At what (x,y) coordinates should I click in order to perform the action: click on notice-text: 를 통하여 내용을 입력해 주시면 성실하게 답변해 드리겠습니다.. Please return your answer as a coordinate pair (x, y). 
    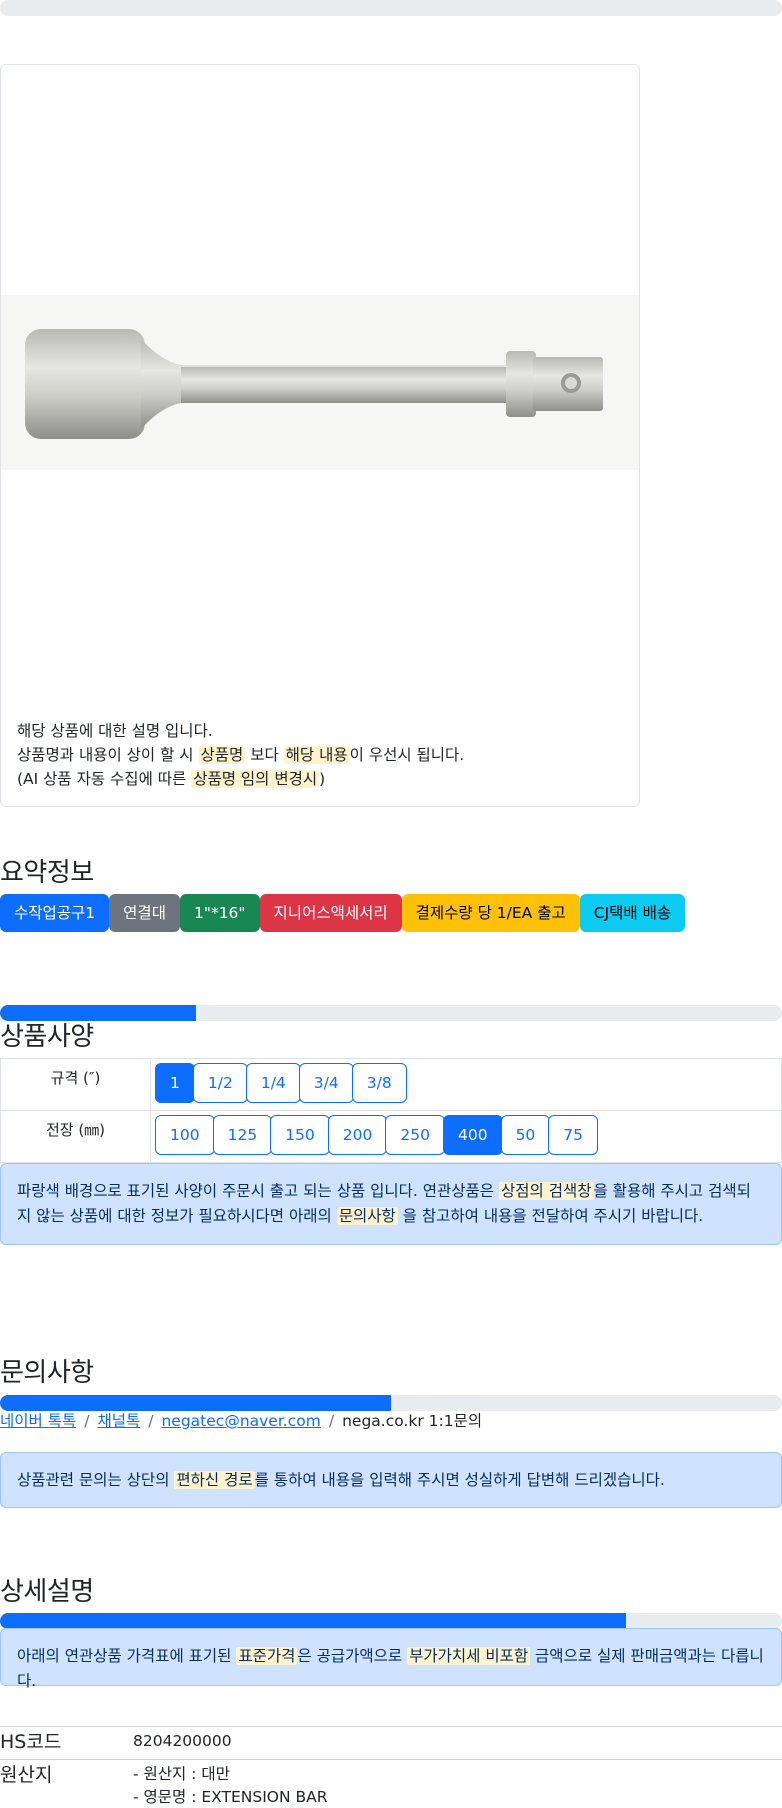
    Looking at the image, I should click on (459, 1480).